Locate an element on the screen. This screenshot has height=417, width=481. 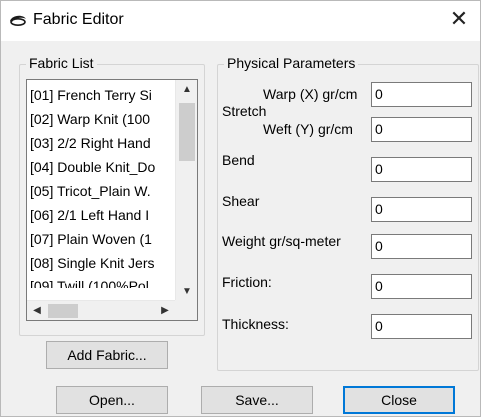
warp-input: 0 is located at coordinates (421, 94).